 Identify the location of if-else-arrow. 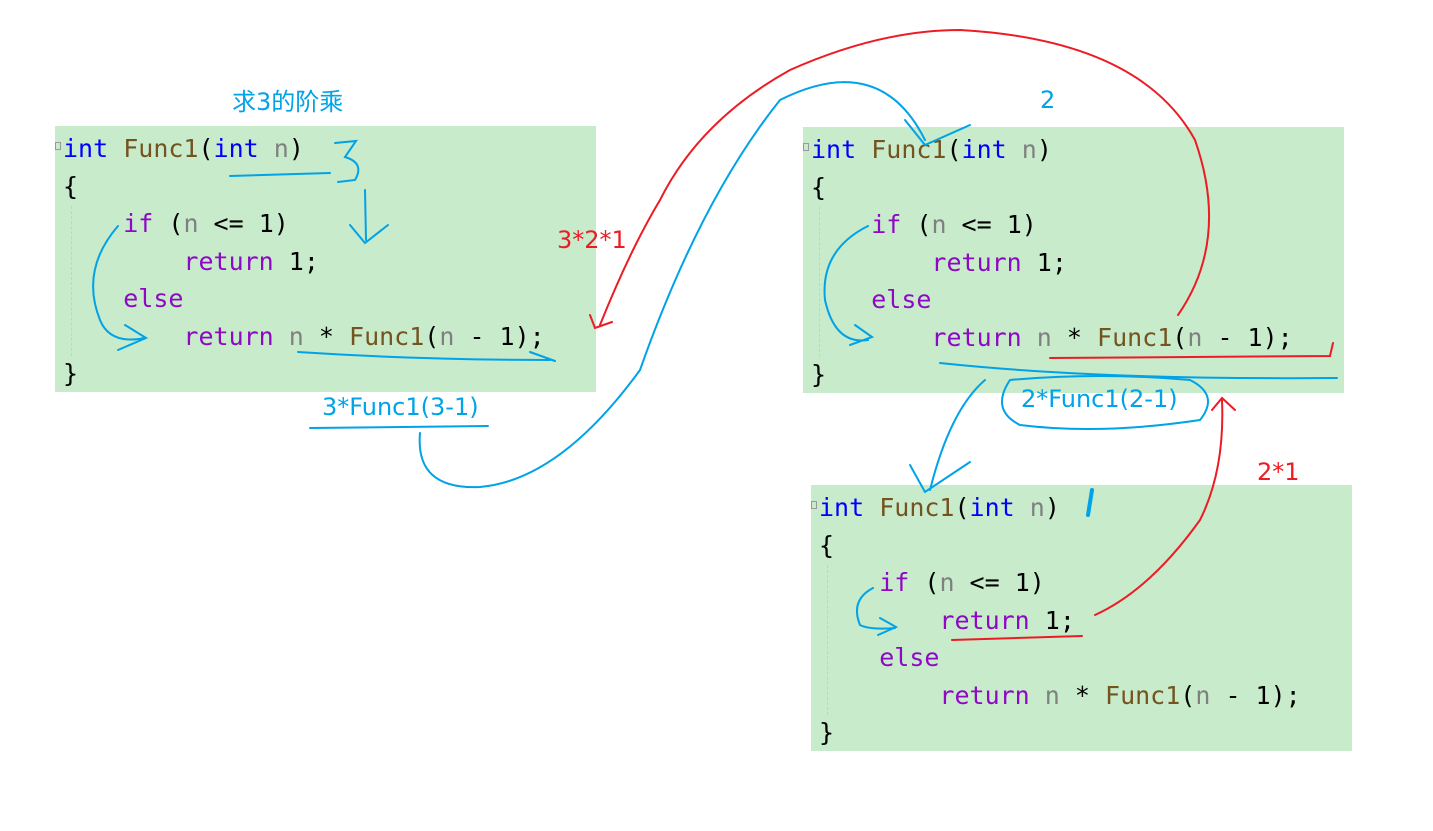
(120, 288).